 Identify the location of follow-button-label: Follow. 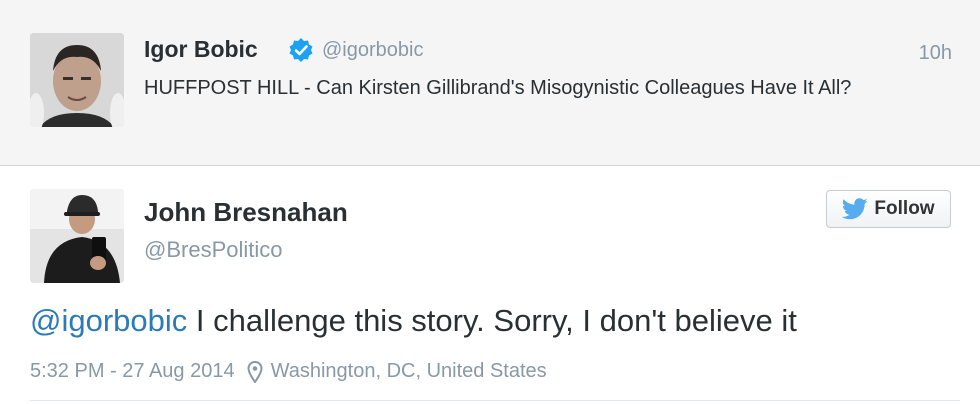
(904, 208).